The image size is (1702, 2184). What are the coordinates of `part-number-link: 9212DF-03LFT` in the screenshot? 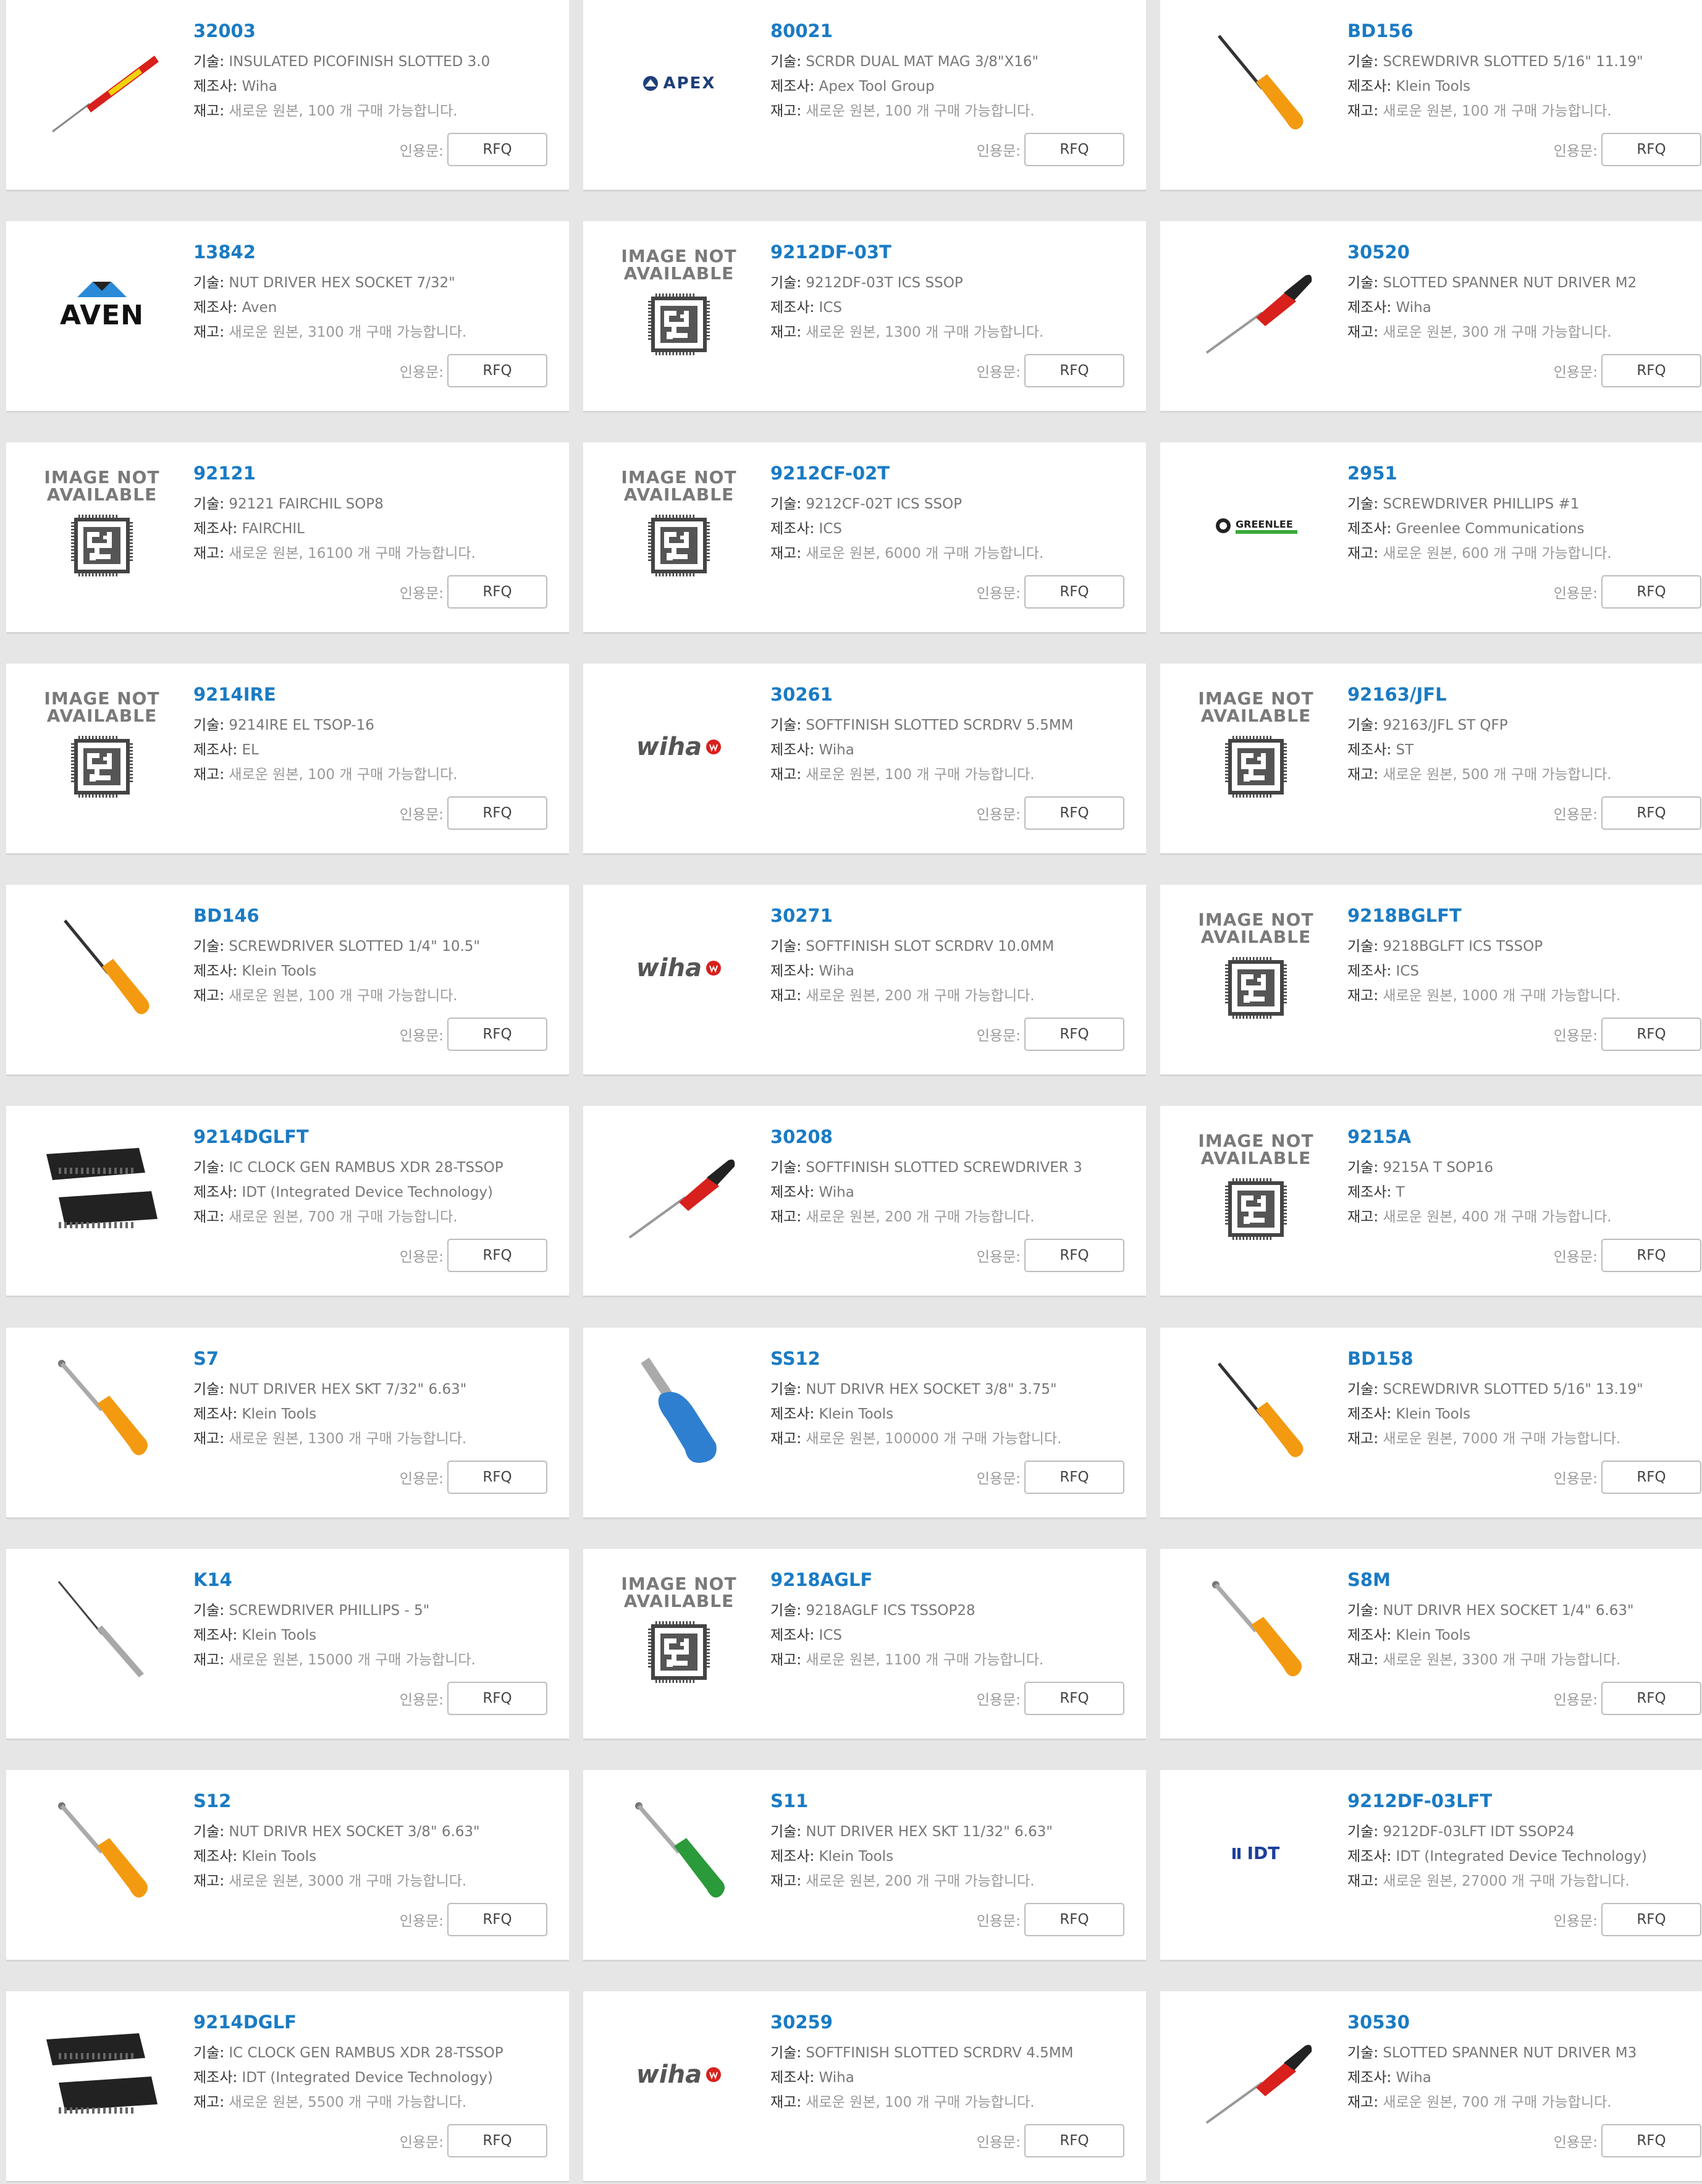 It's located at (1524, 1801).